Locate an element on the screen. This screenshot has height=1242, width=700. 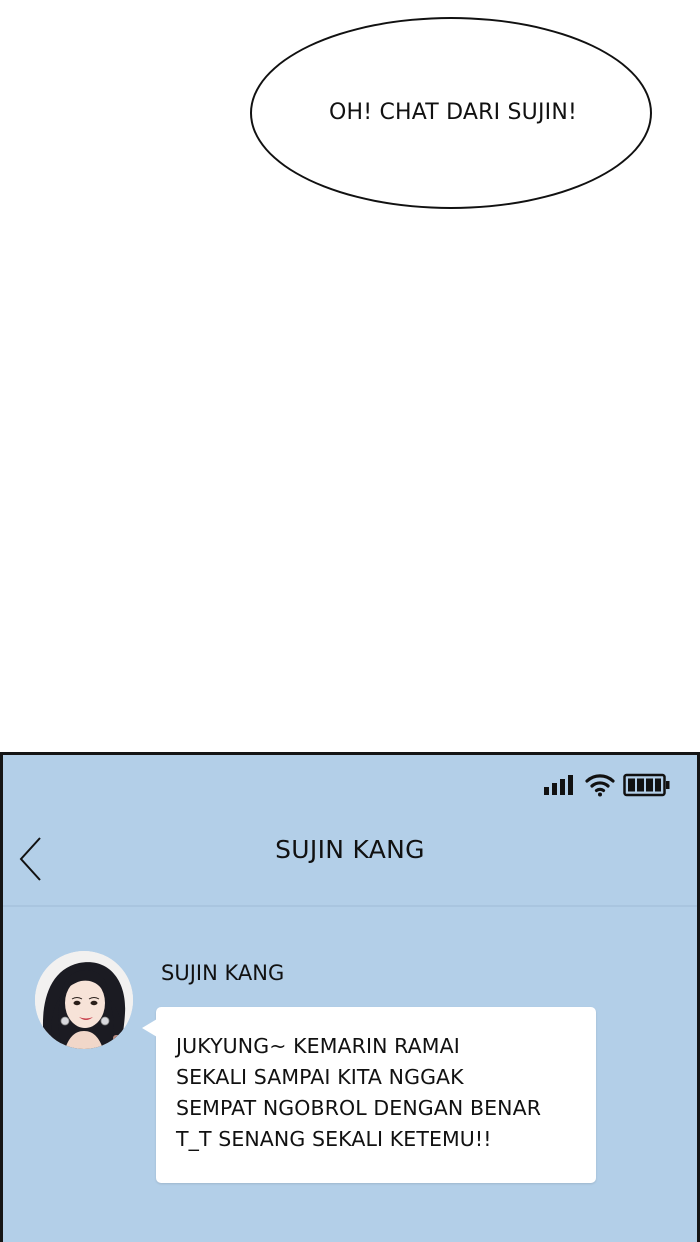
speech-bubble: OH! CHAT DARI SUJIN! is located at coordinates (451, 113).